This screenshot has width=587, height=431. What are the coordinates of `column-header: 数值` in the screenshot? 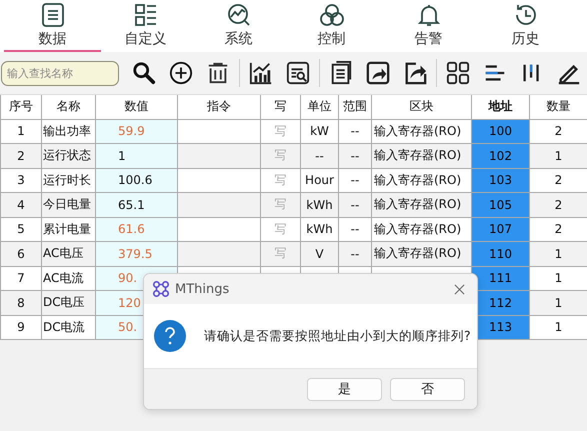 It's located at (137, 107).